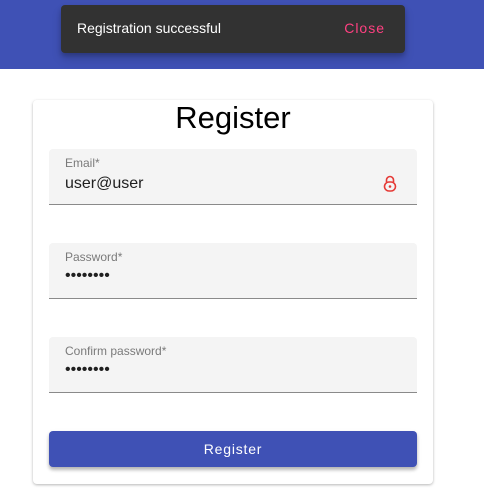 The width and height of the screenshot is (484, 492). I want to click on snackbar: Registration successful Close, so click(233, 29).